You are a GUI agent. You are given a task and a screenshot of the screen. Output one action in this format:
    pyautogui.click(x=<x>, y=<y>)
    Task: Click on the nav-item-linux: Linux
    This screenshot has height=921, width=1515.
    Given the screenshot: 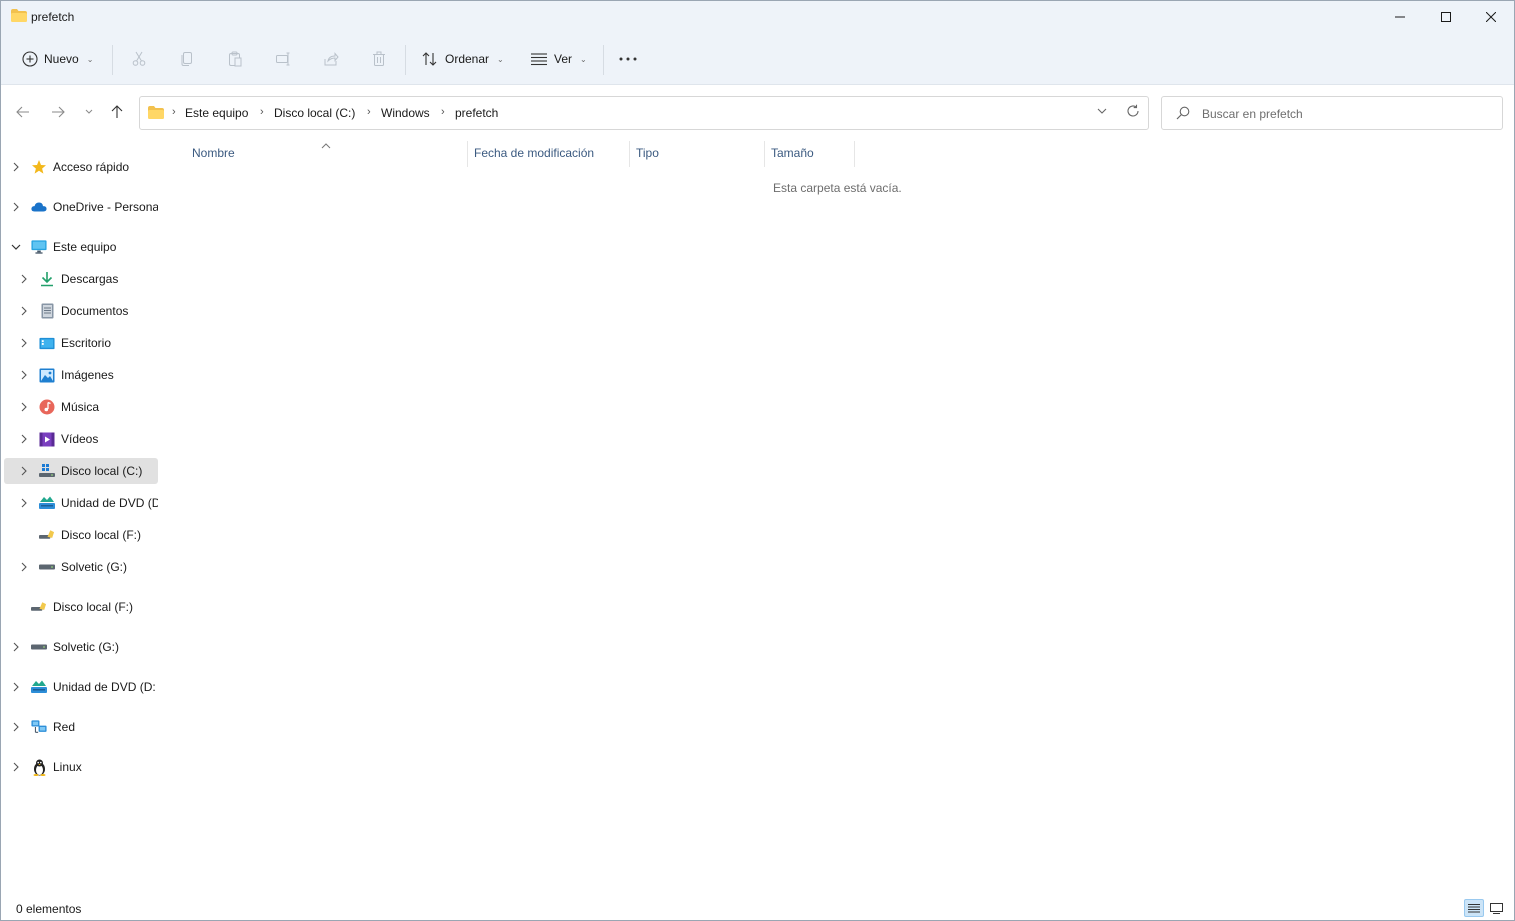 What is the action you would take?
    pyautogui.click(x=81, y=767)
    